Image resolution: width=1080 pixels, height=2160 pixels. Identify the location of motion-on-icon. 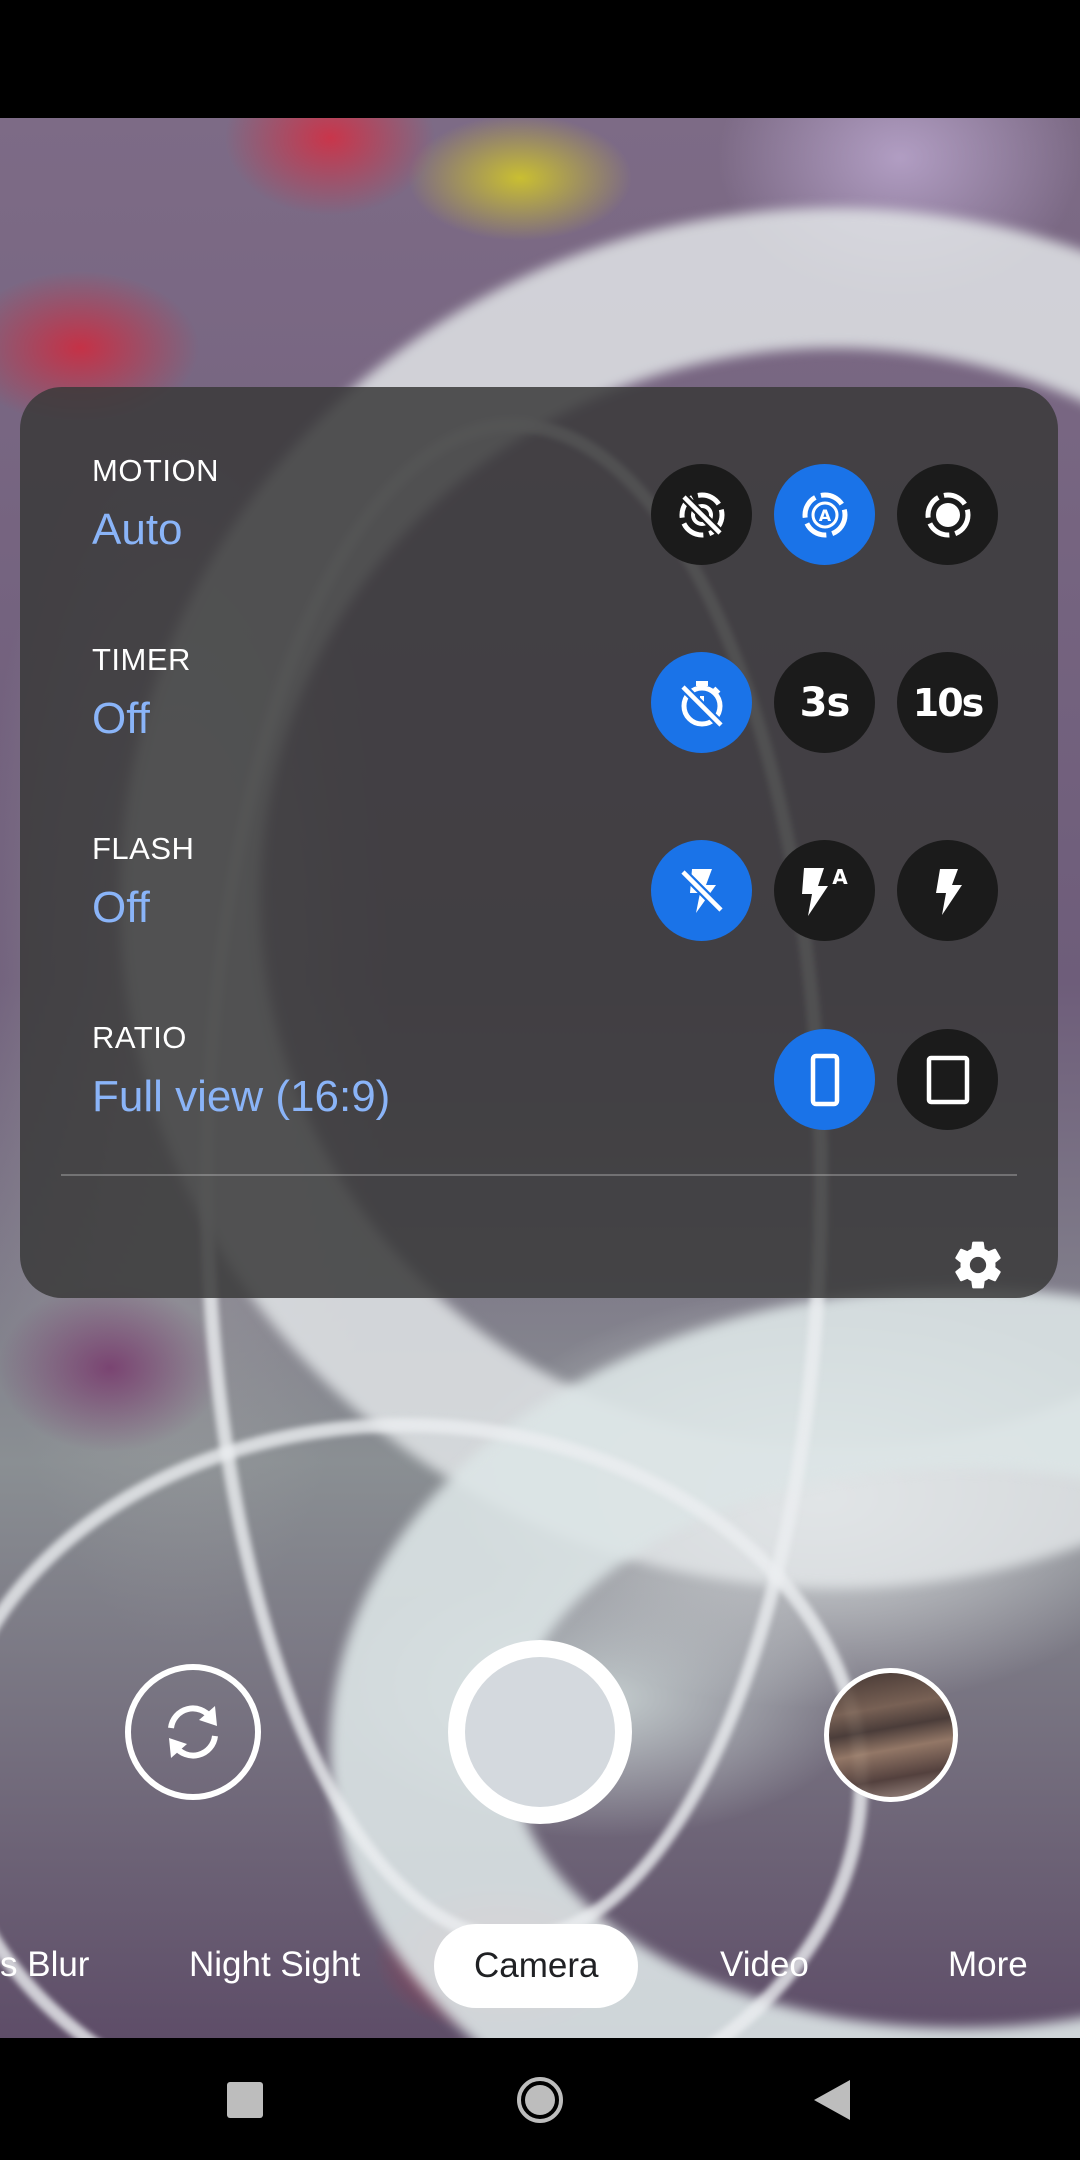
(947, 514).